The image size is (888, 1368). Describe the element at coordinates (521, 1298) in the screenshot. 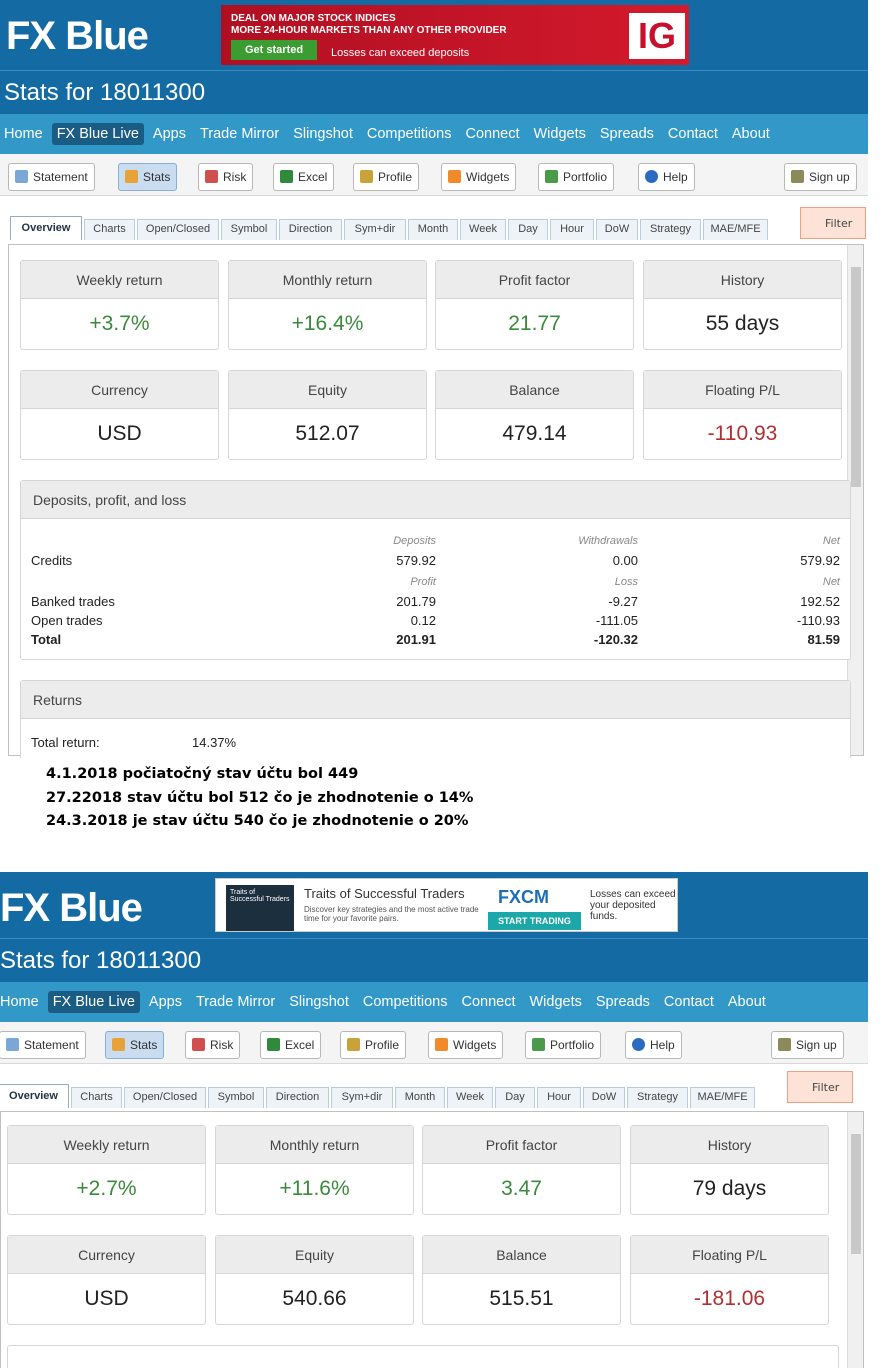

I see `card-value: 515.51` at that location.